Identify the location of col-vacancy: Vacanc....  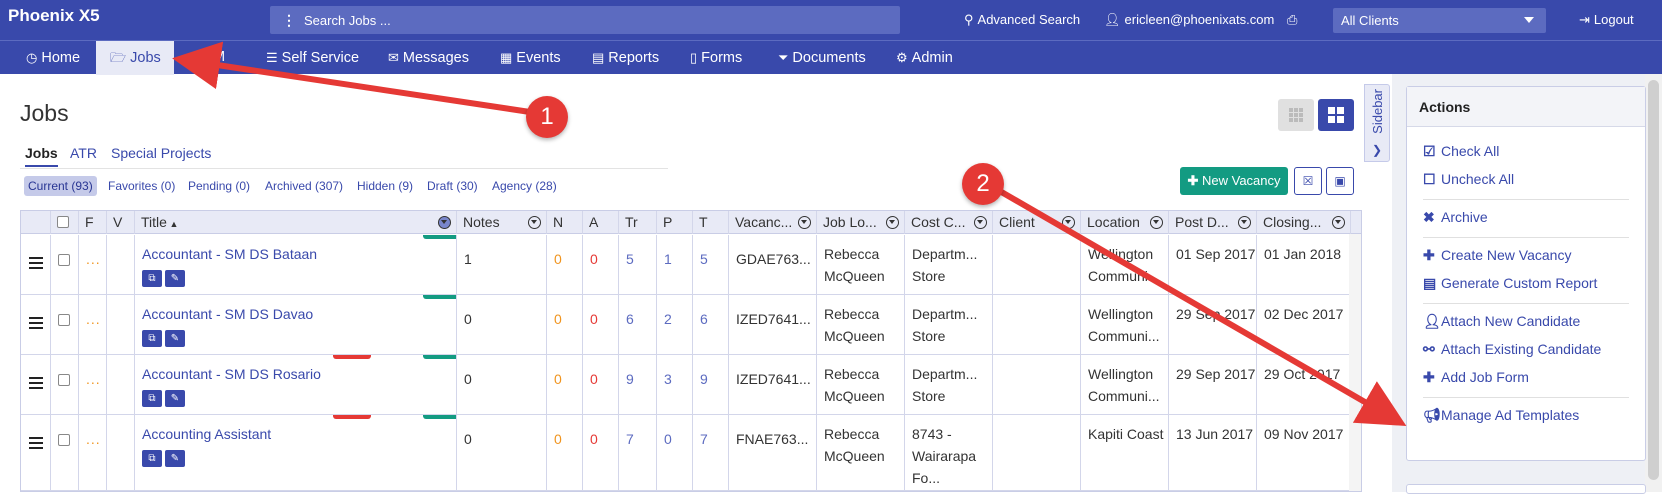
(773, 222).